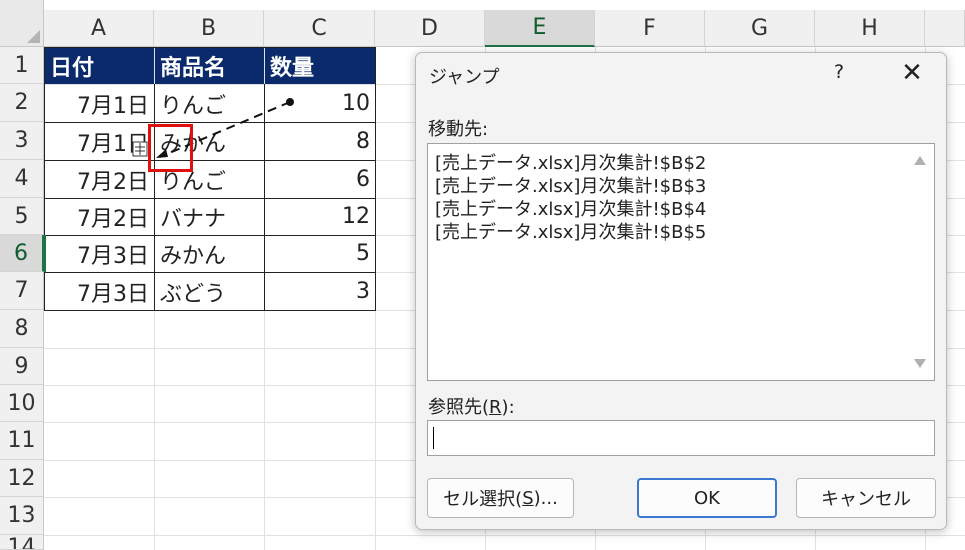 This screenshot has height=550, width=965. I want to click on special-label-accesskey: S, so click(528, 498).